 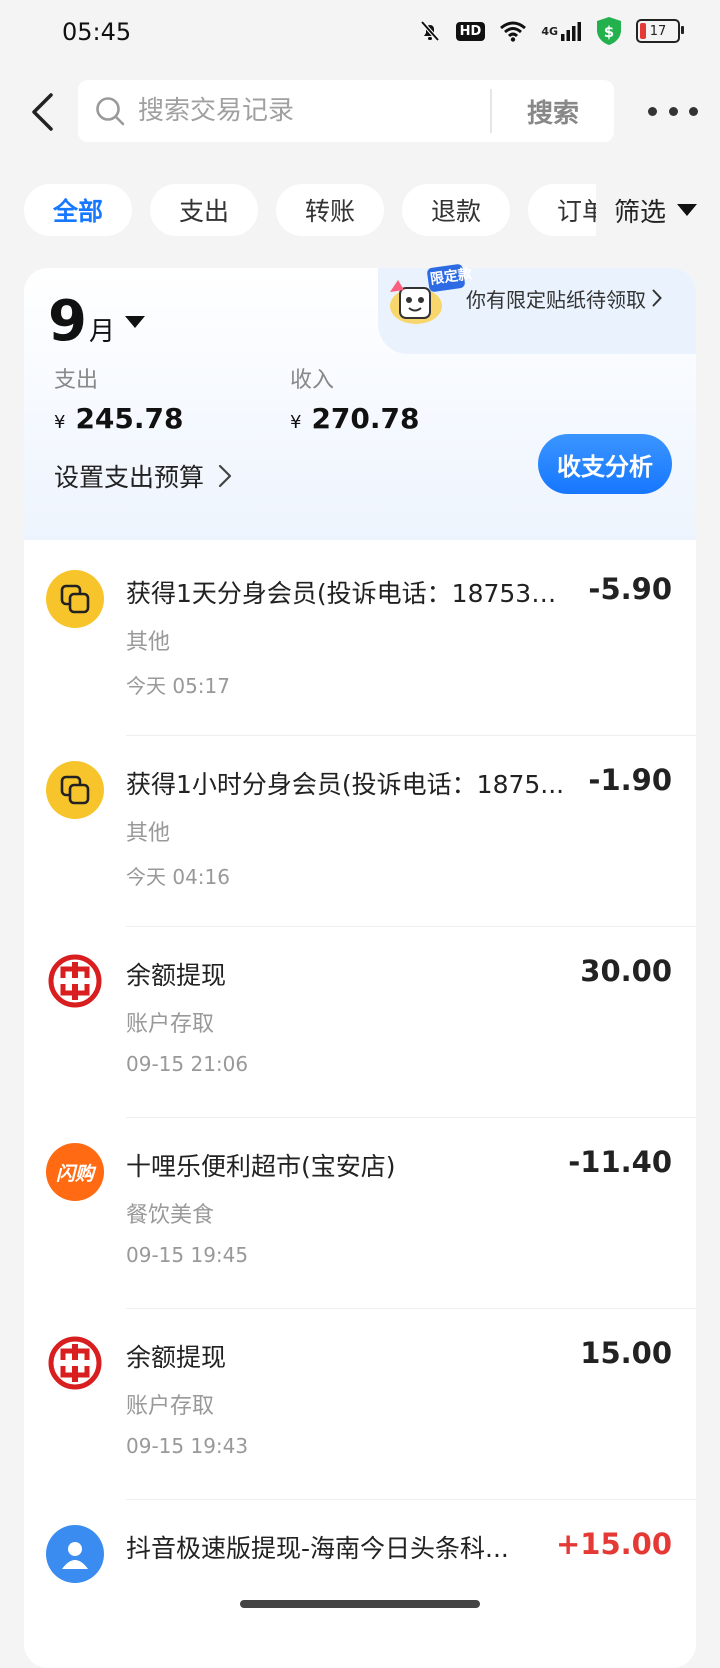 I want to click on month-number: 9, so click(x=67, y=321).